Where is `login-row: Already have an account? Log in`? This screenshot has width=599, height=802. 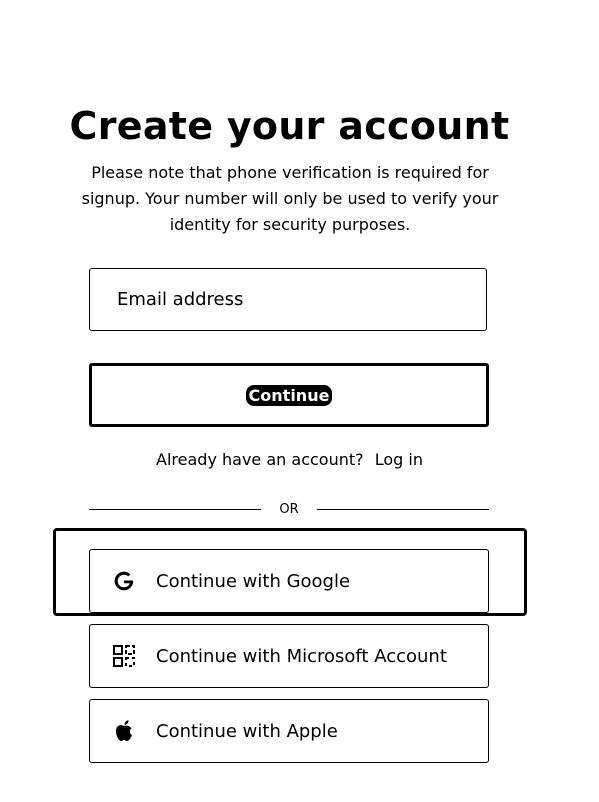 login-row: Already have an account? Log in is located at coordinates (289, 459).